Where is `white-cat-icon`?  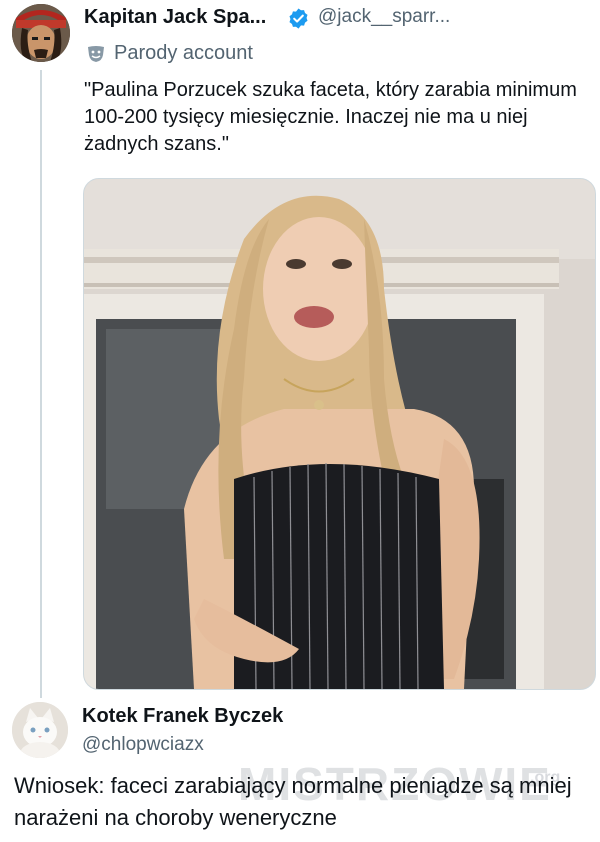 white-cat-icon is located at coordinates (40, 730).